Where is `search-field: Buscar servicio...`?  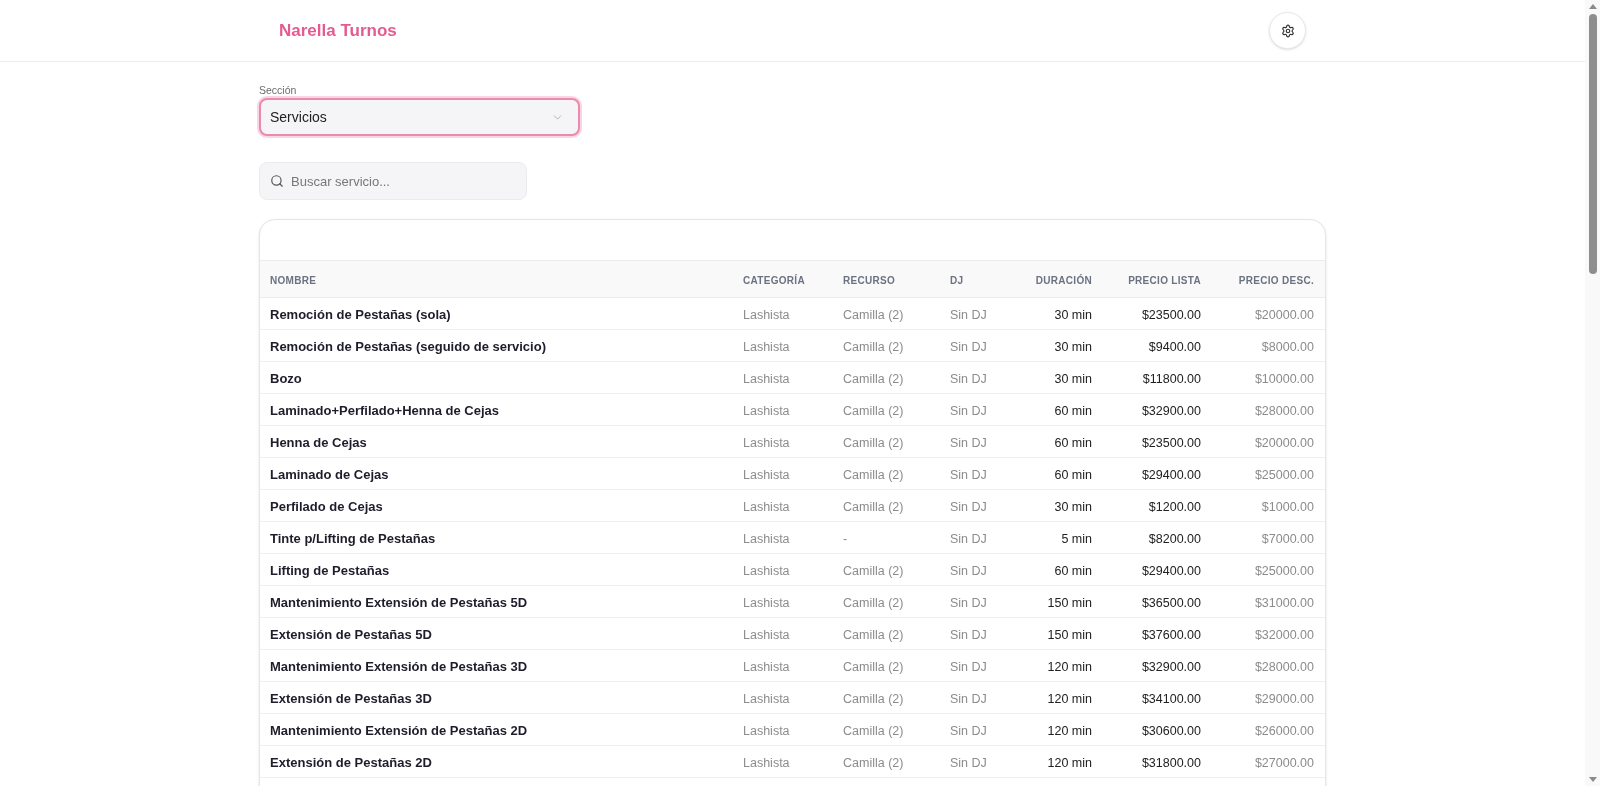
search-field: Buscar servicio... is located at coordinates (393, 181).